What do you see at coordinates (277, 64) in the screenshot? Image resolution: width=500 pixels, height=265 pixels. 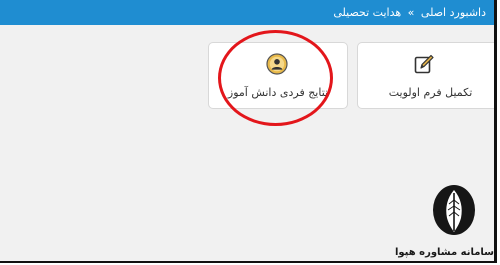 I see `student-avatar-icon` at bounding box center [277, 64].